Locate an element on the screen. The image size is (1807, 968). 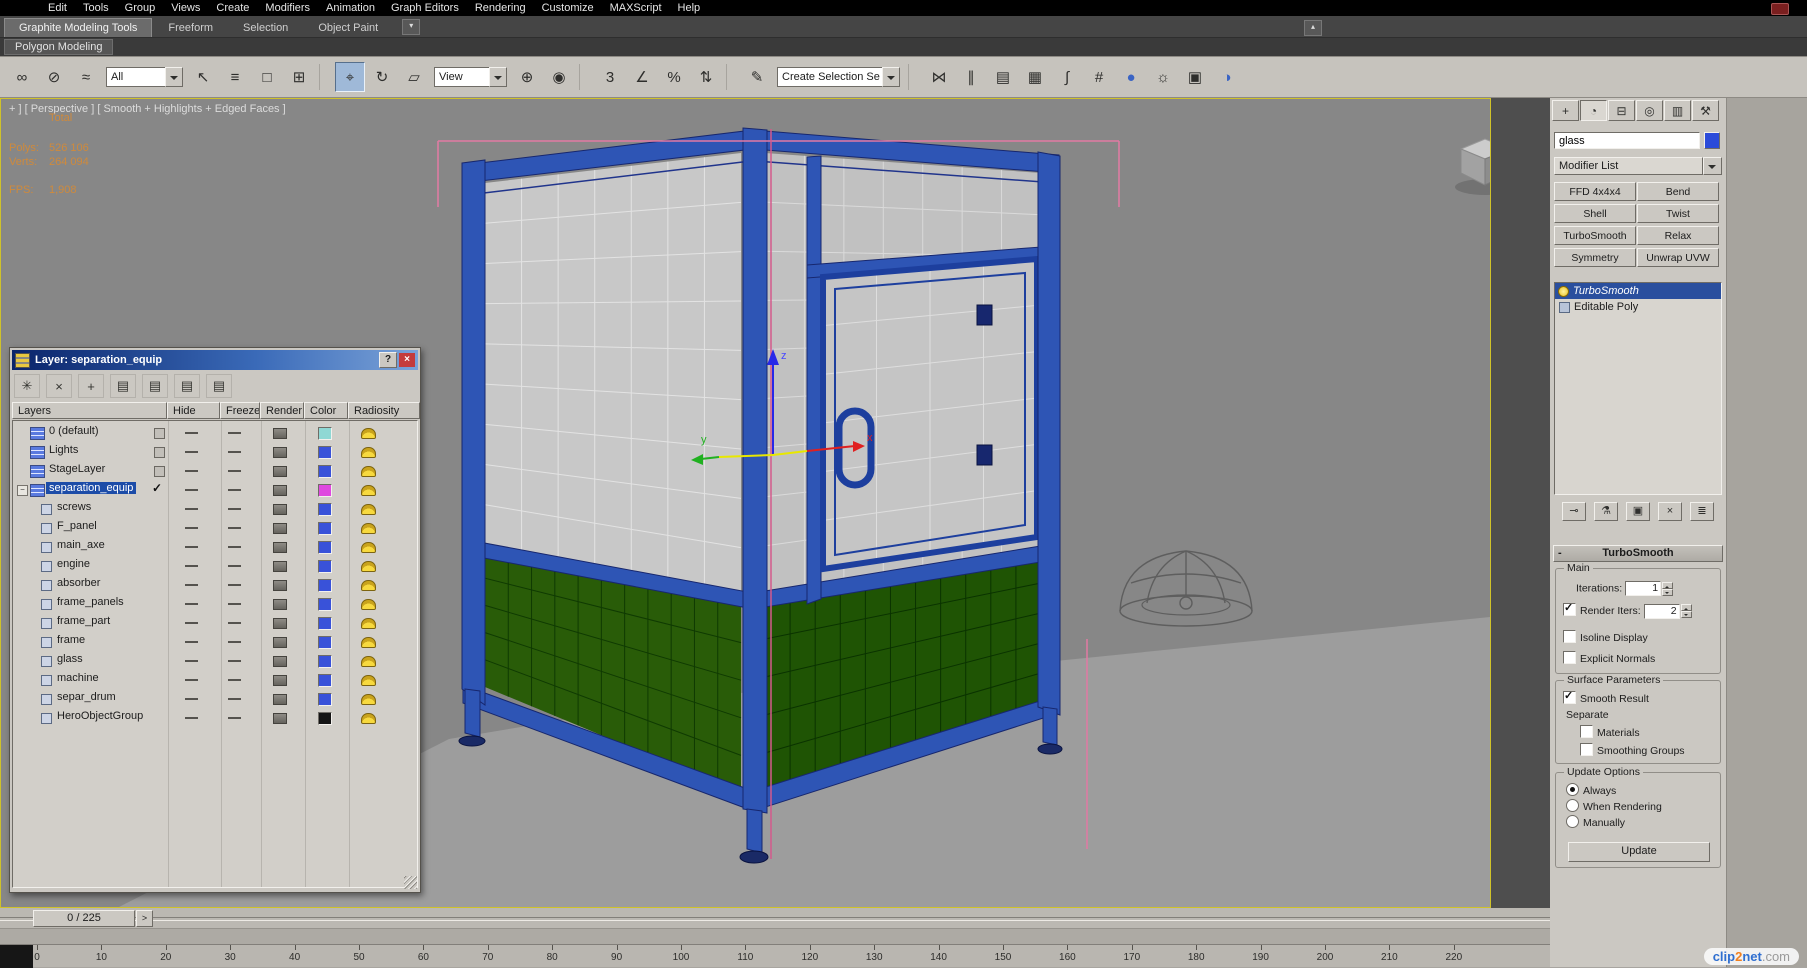
rendered-frame-window-icon: ▣ is located at coordinates (1195, 77).